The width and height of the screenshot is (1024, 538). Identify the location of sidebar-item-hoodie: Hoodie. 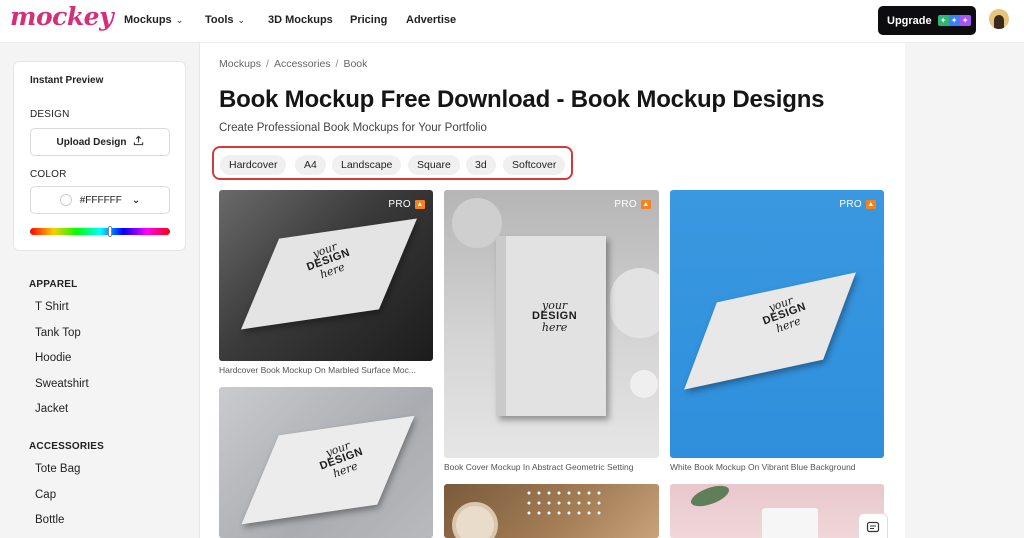
(53, 358).